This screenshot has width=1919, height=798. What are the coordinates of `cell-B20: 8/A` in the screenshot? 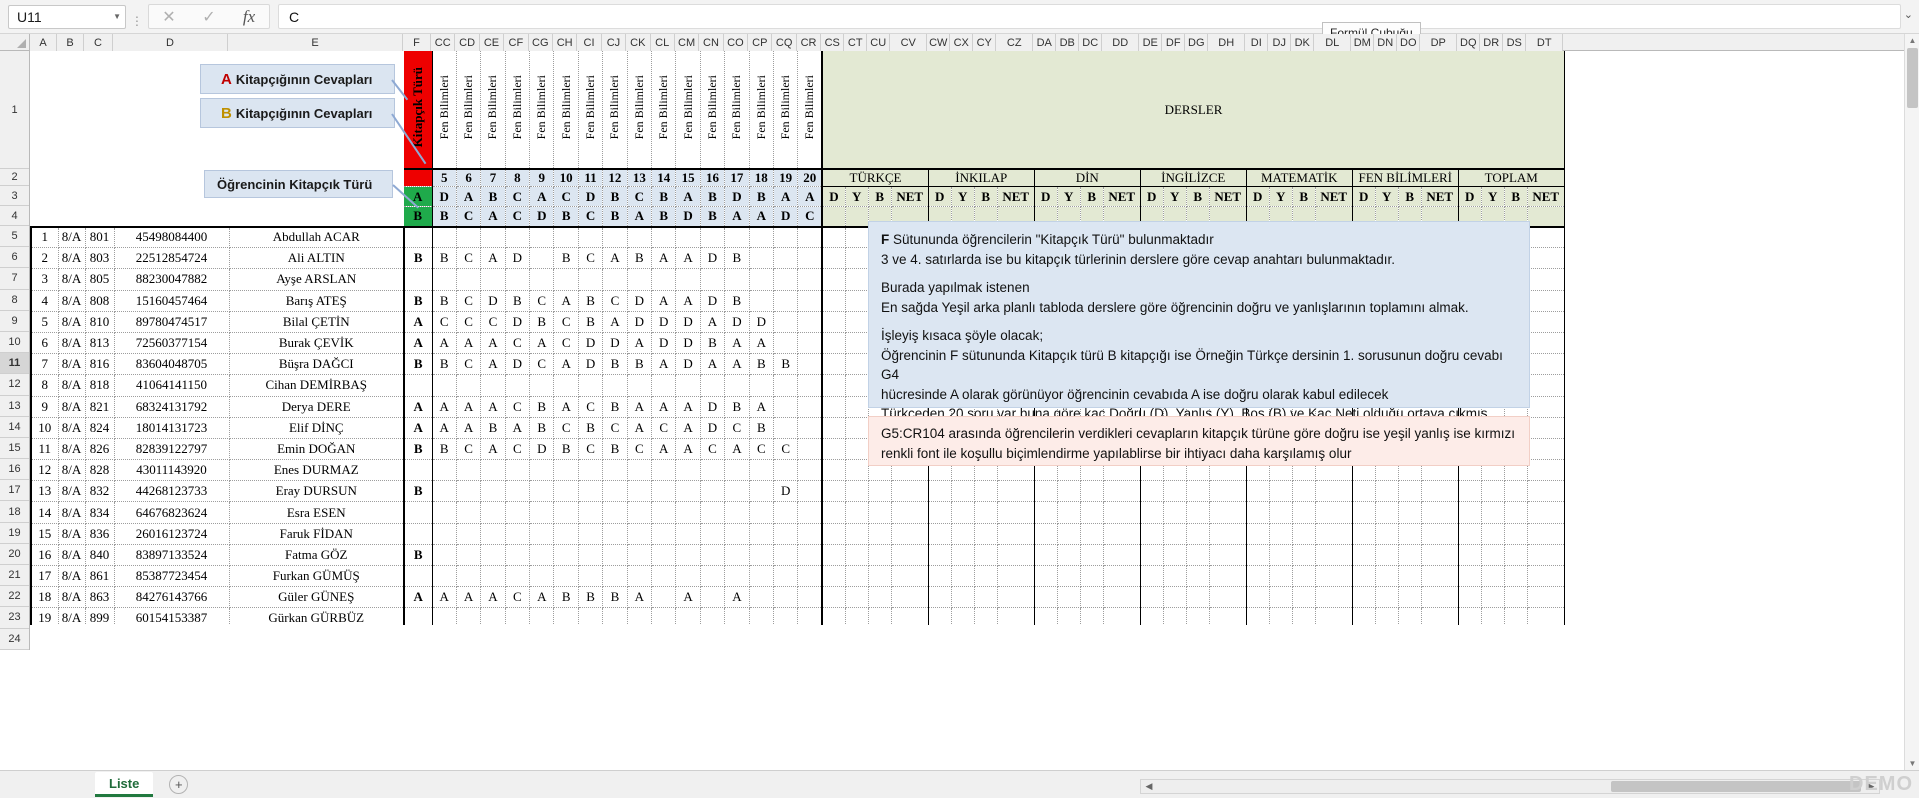 It's located at (72, 555).